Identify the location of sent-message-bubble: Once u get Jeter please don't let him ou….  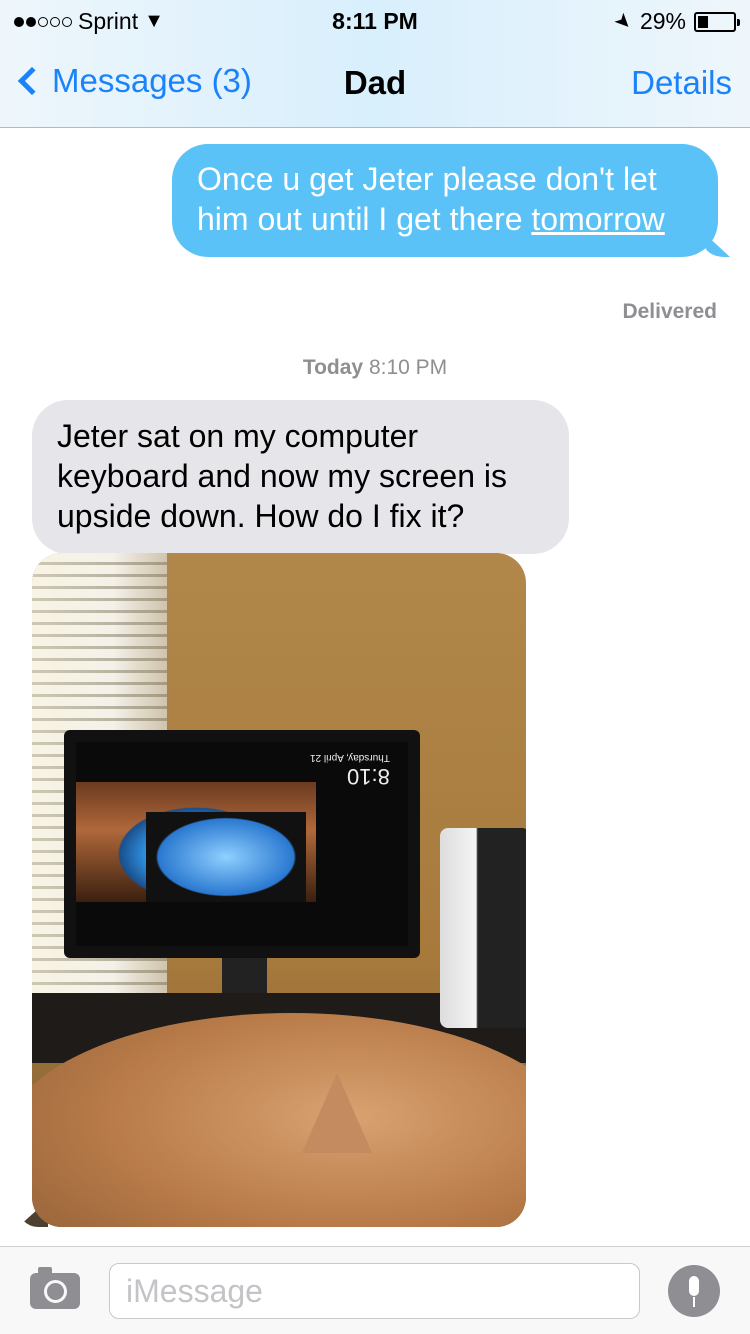
(445, 200).